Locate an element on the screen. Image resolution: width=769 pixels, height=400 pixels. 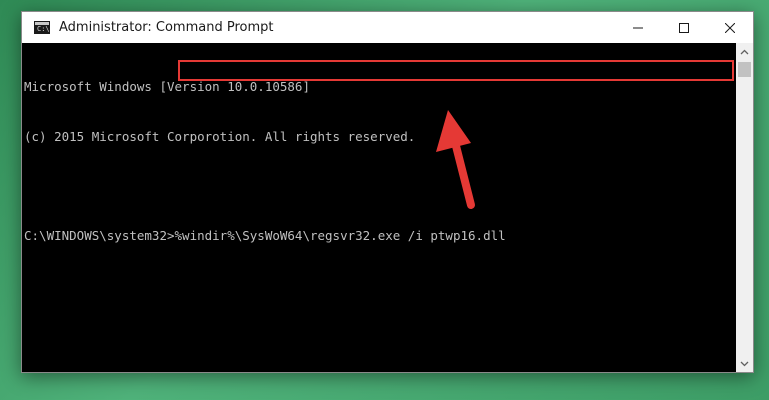
vertical-scrollbar is located at coordinates (744, 207).